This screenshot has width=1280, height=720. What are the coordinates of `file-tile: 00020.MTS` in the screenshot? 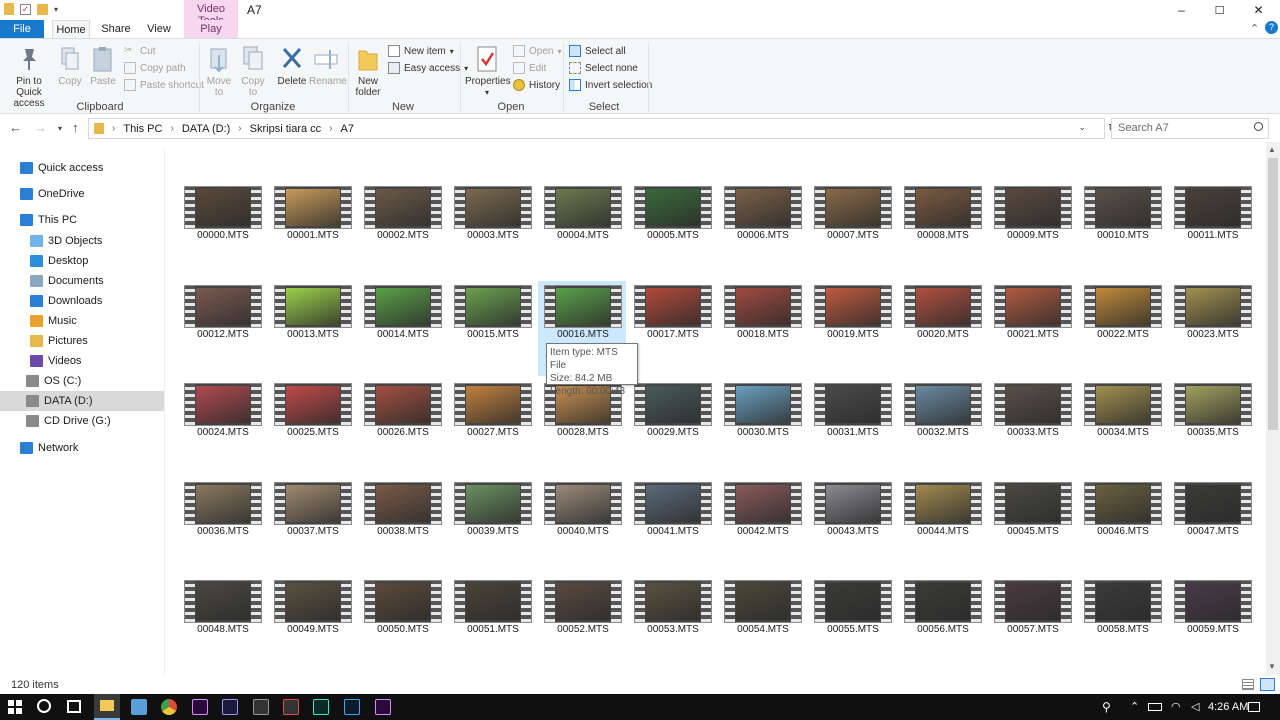 It's located at (942, 328).